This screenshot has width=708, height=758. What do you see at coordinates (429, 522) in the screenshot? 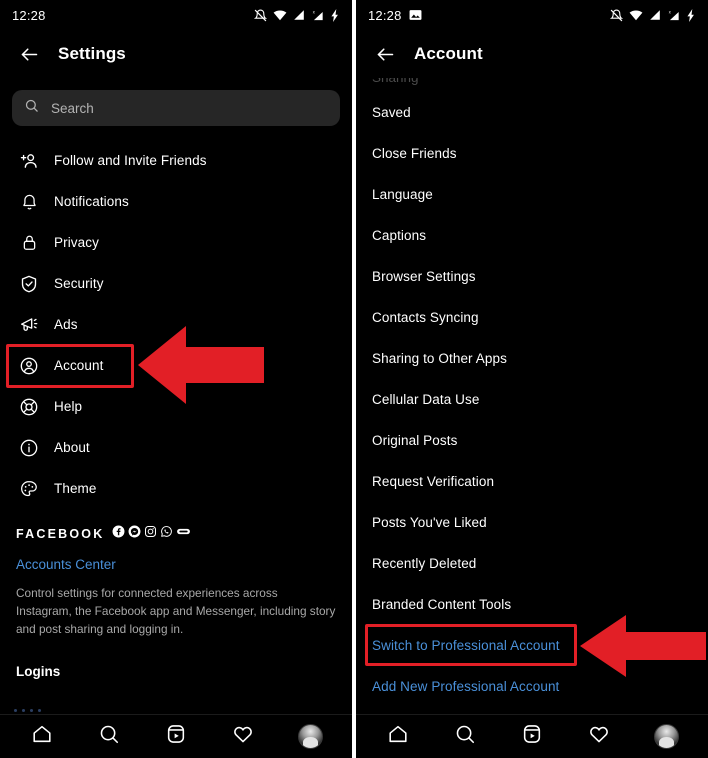
I see `list-item-label: Posts You've Liked` at bounding box center [429, 522].